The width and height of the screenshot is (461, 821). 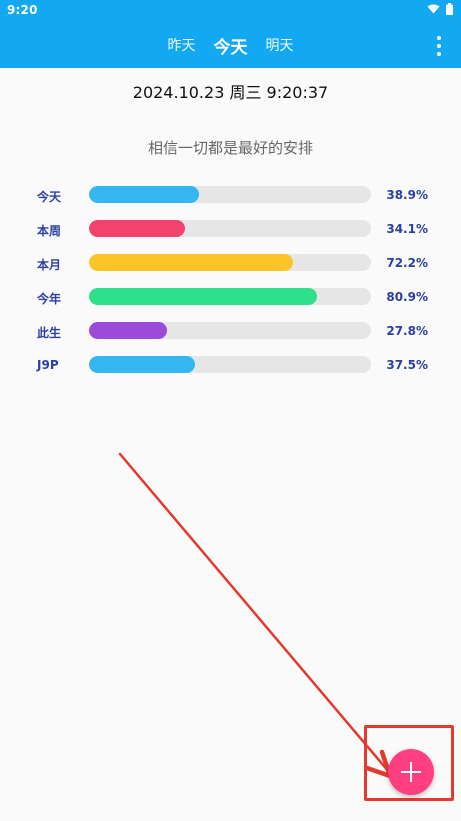 I want to click on app-bar: 9:20 昨天 今天 明天, so click(x=230, y=34).